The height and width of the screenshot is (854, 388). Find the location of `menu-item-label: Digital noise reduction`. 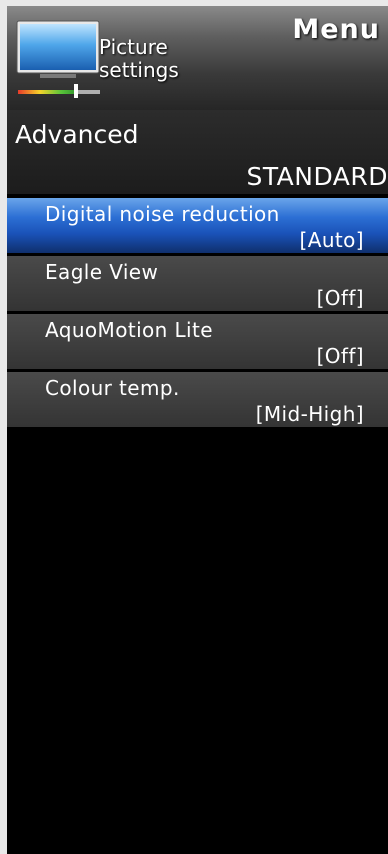

menu-item-label: Digital noise reduction is located at coordinates (162, 214).